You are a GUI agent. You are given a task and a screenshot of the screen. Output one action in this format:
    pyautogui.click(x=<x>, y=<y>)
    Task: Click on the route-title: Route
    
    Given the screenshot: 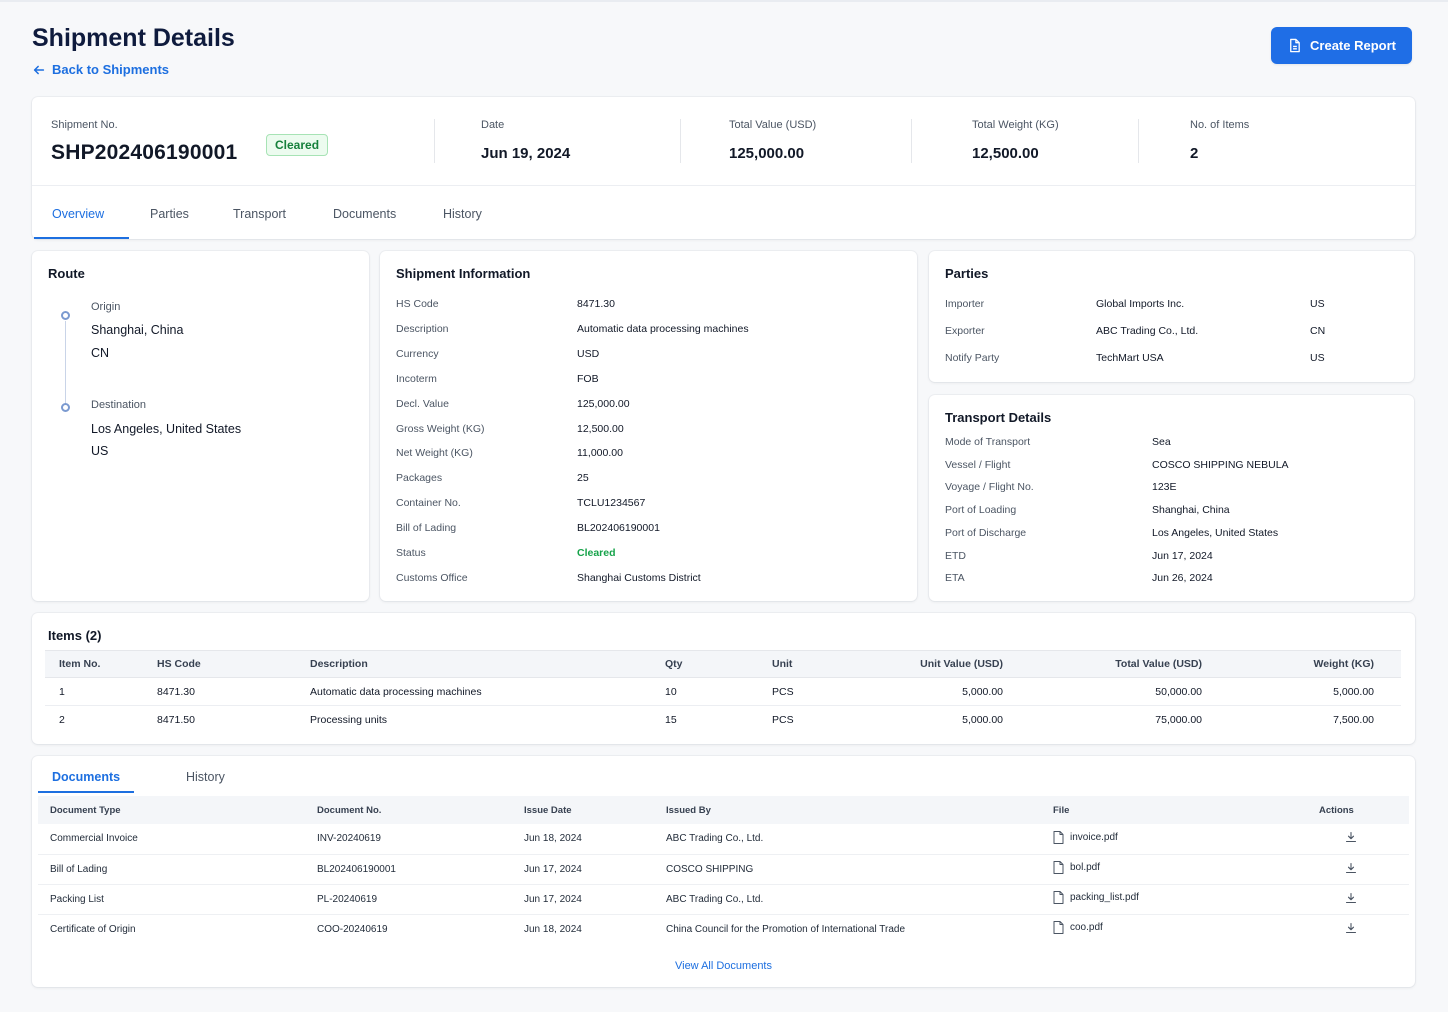 What is the action you would take?
    pyautogui.click(x=66, y=273)
    